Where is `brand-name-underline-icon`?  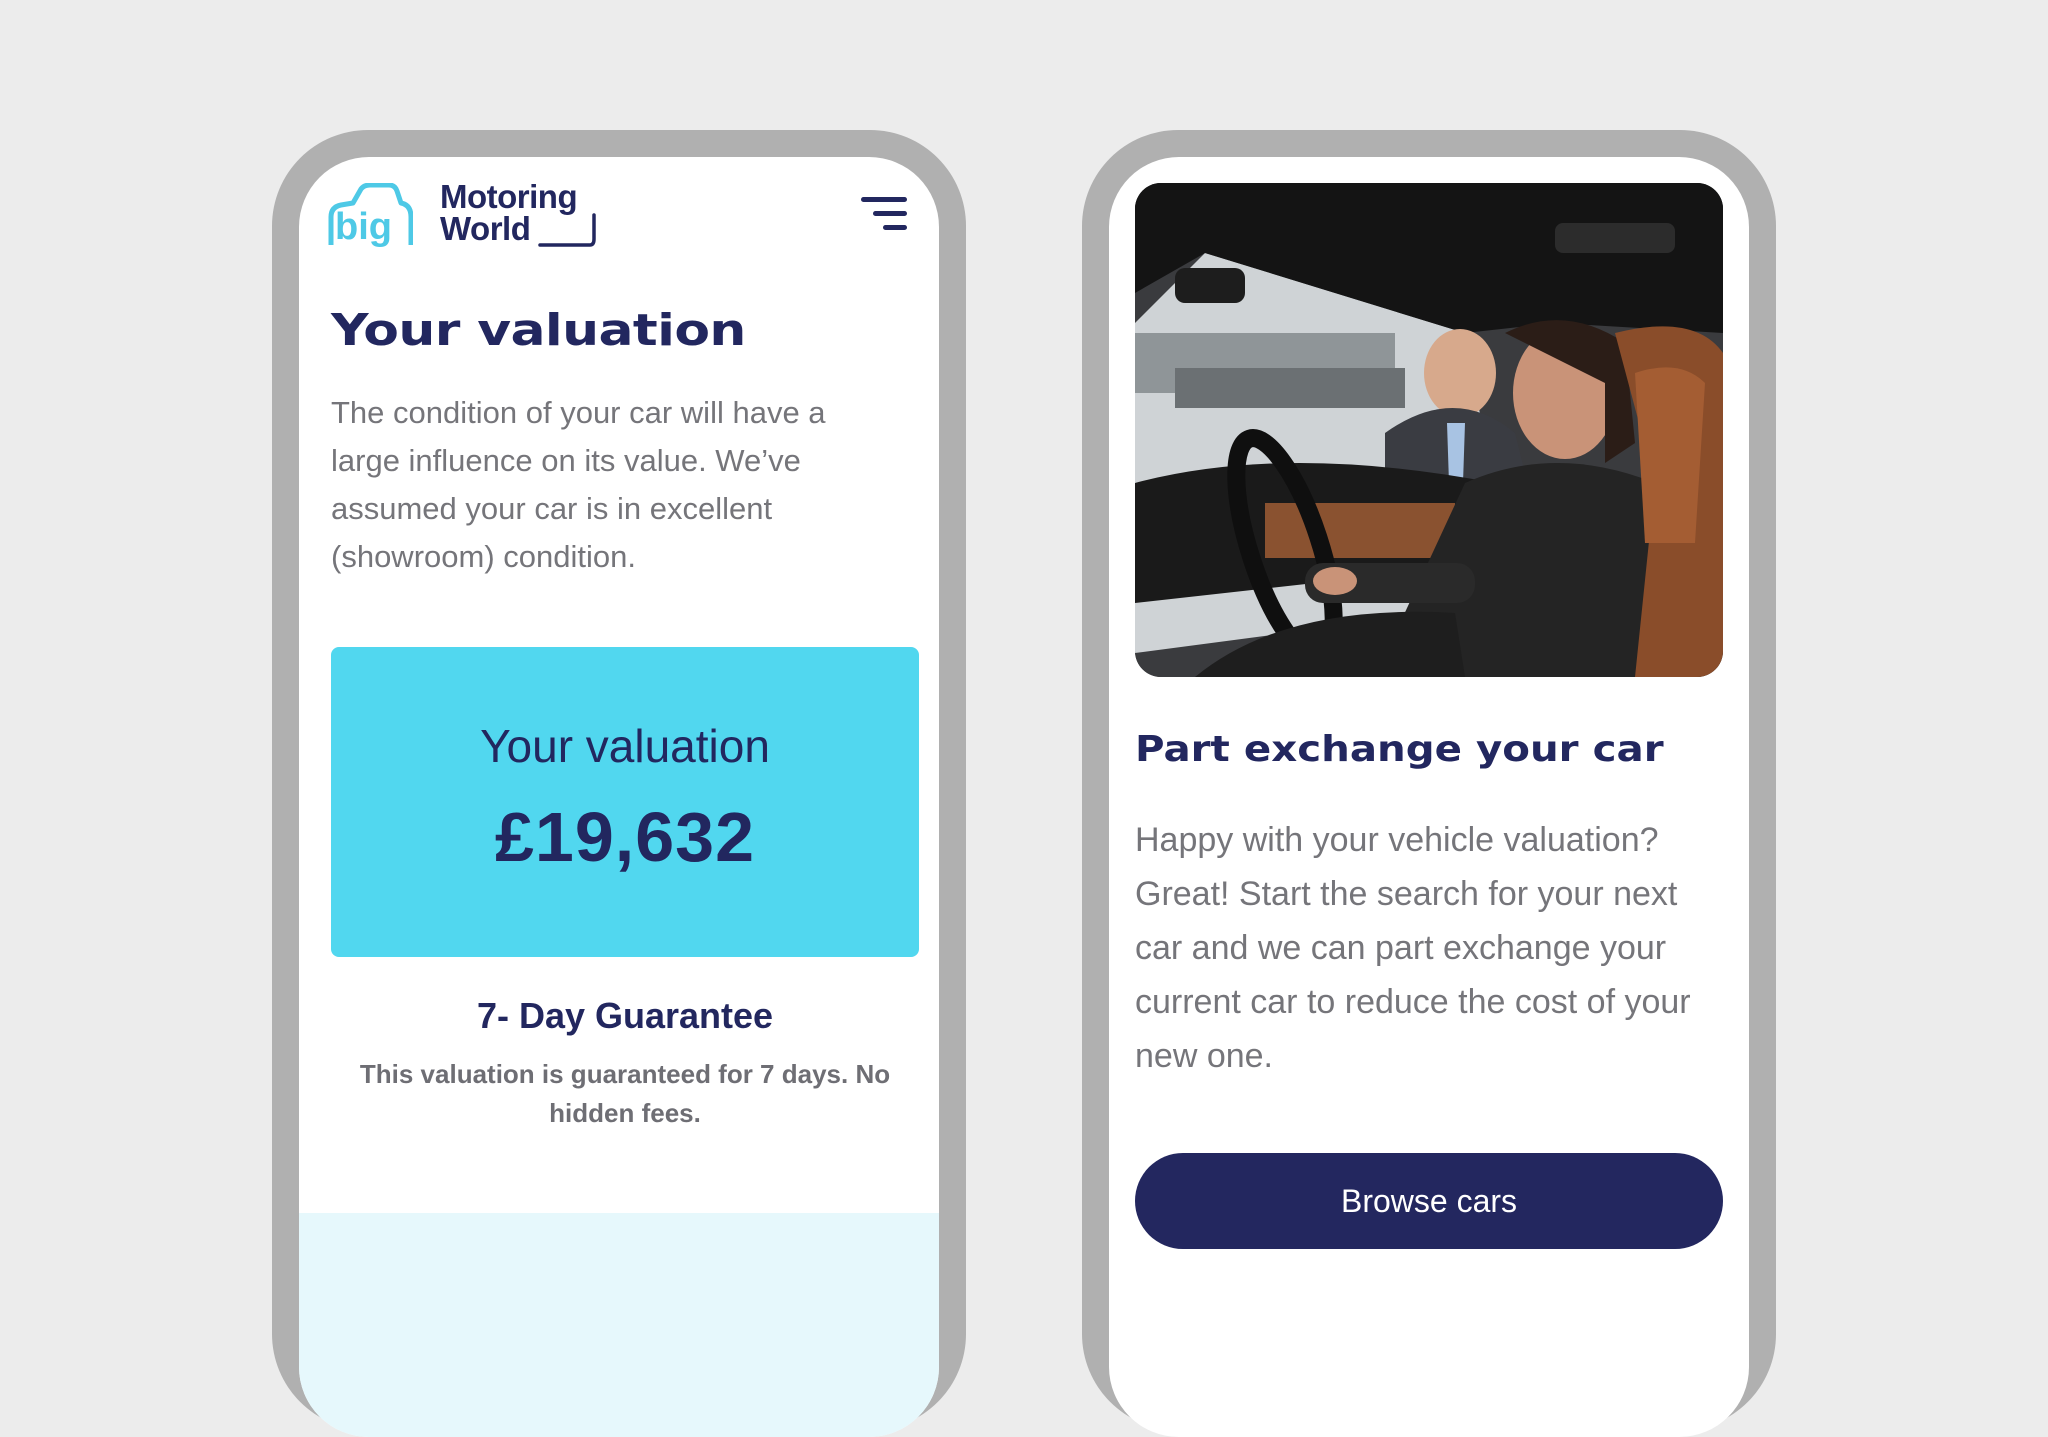 brand-name-underline-icon is located at coordinates (567, 230).